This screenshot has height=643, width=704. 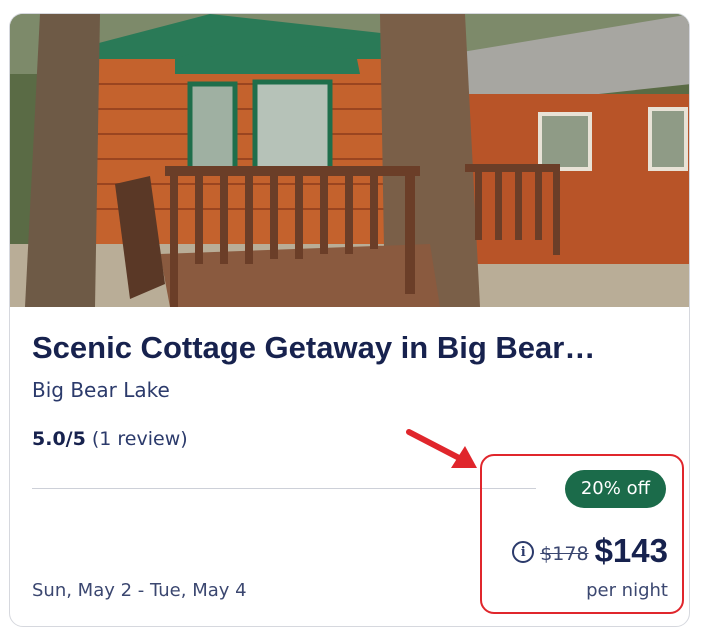 I want to click on divider, so click(x=284, y=488).